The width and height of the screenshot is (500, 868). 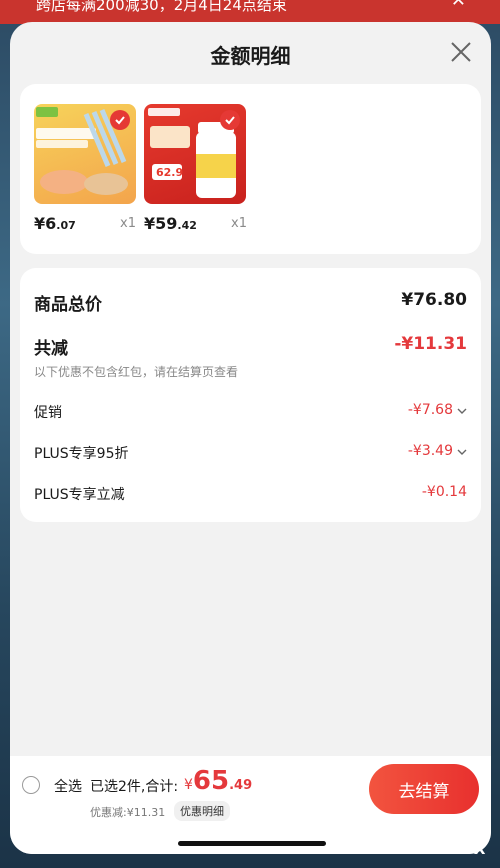 I want to click on total-value: ¥76.80, so click(x=434, y=300).